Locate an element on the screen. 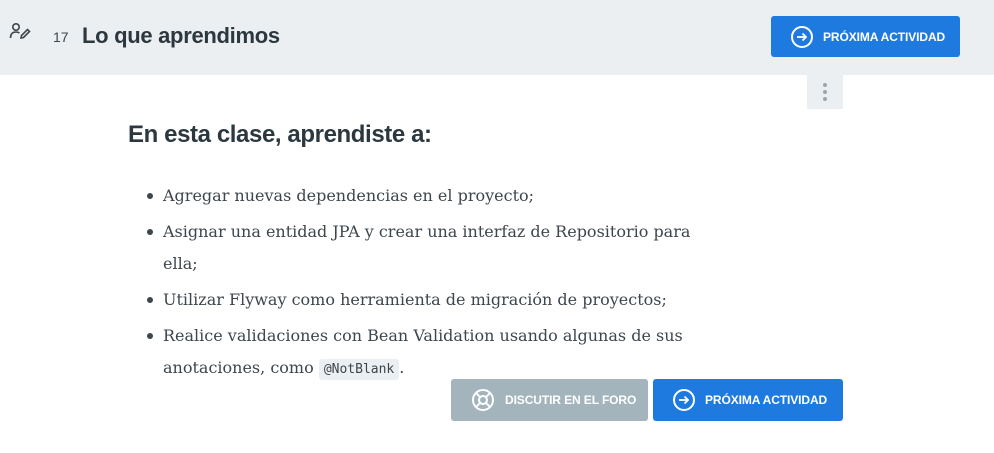  user-edit-icon is located at coordinates (20, 31).